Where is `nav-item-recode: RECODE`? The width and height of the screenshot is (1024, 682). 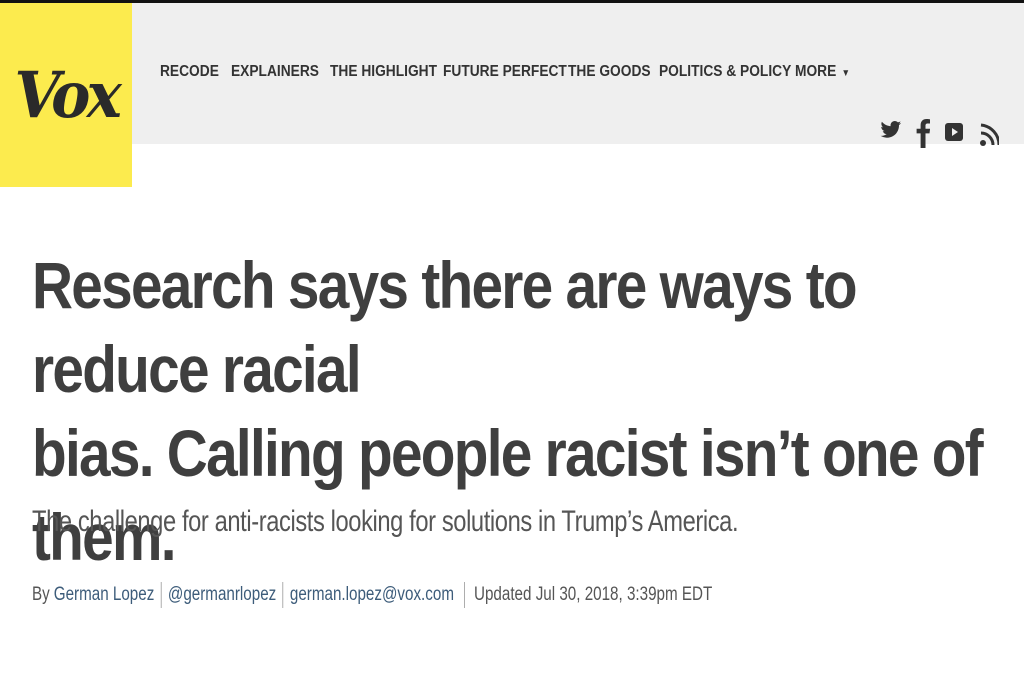
nav-item-recode: RECODE is located at coordinates (189, 72).